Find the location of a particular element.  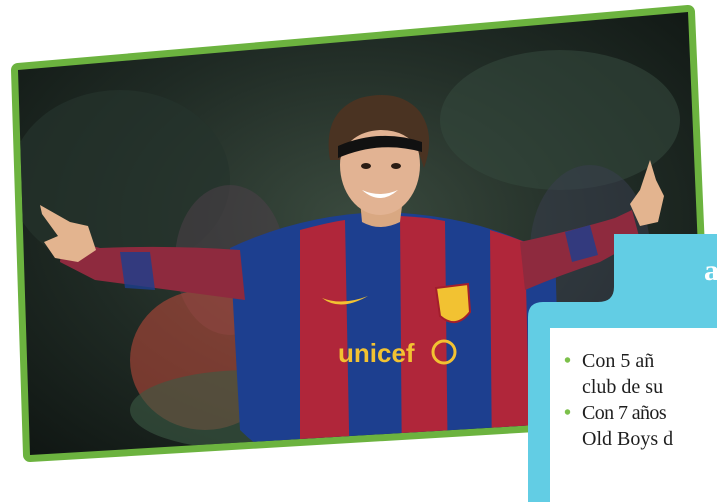

list-item-line2: club de su is located at coordinates (623, 387).